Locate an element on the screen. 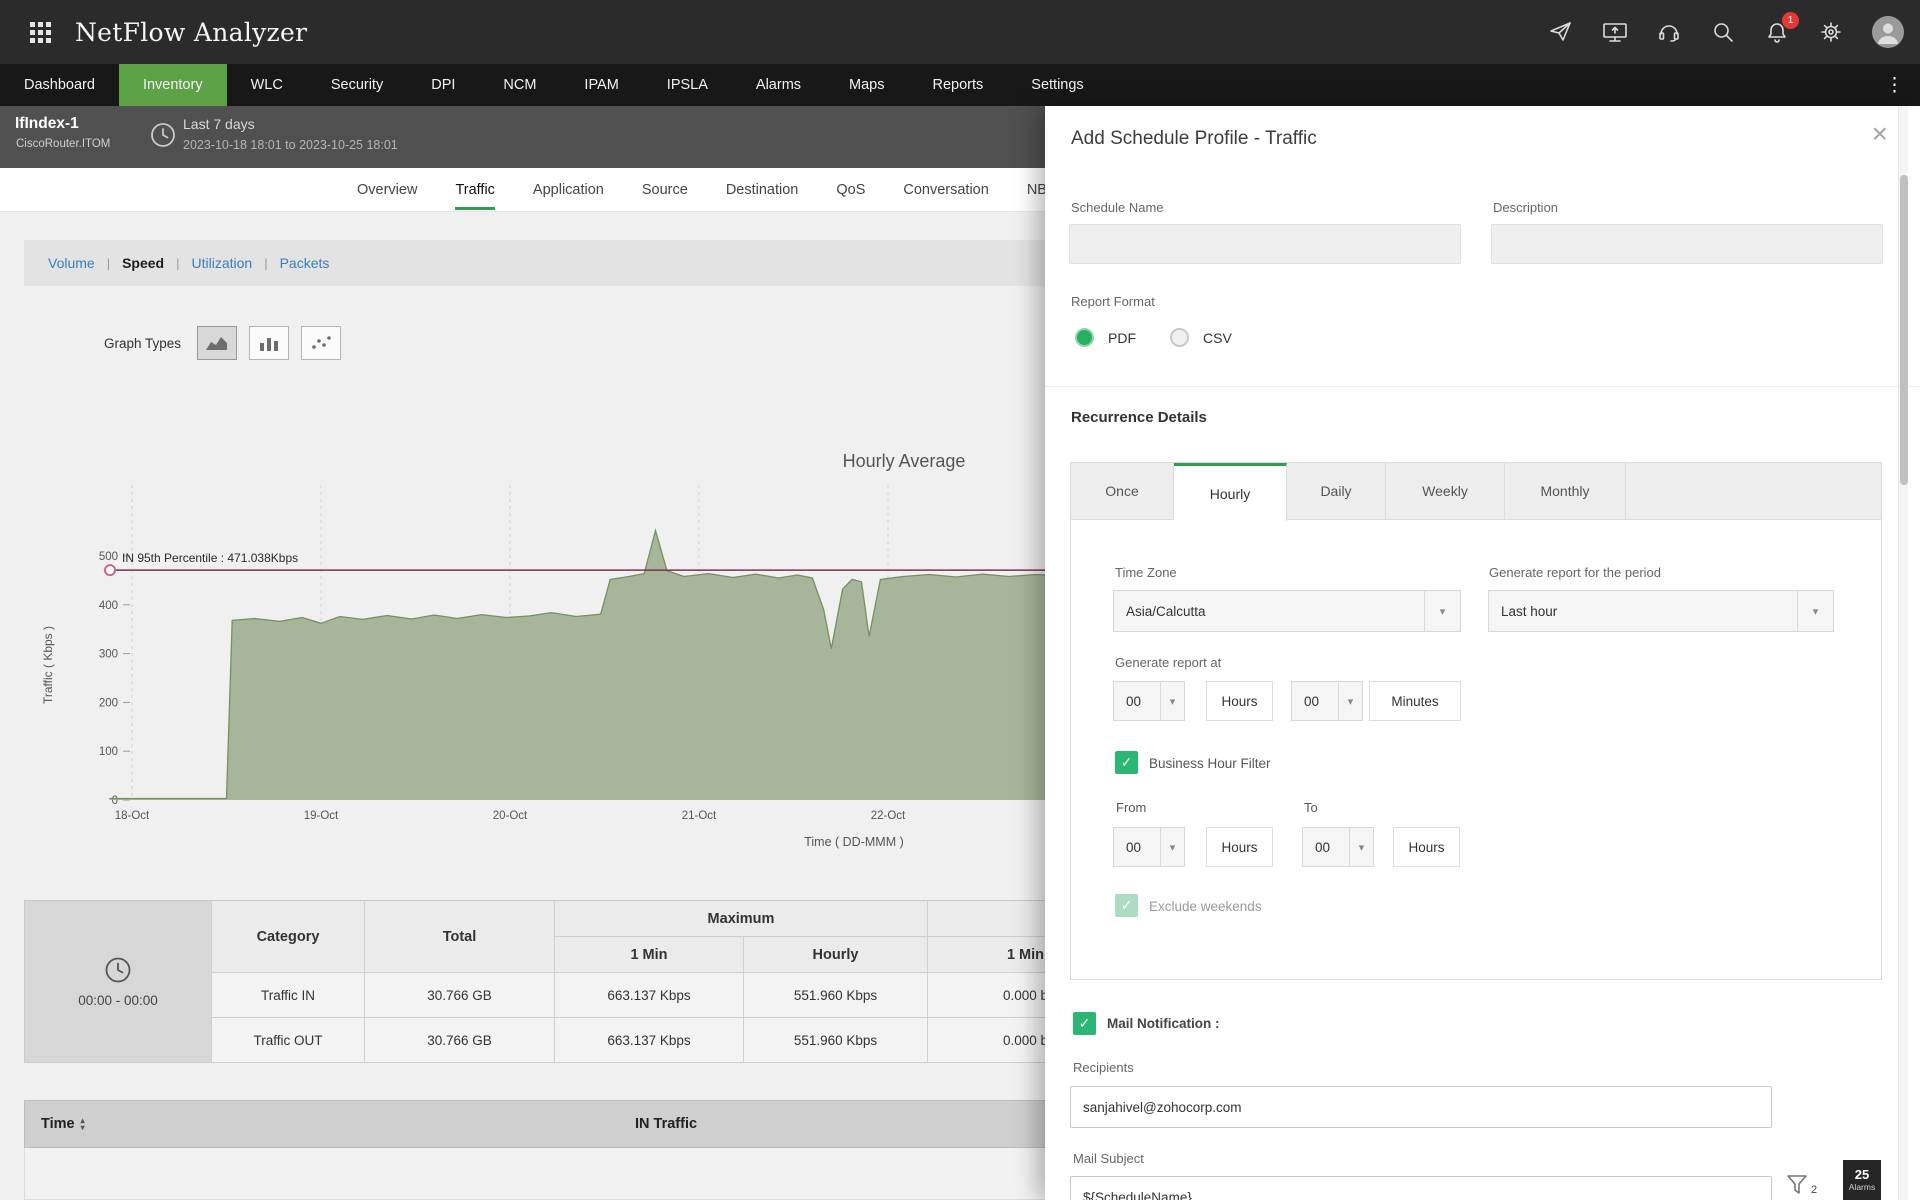  nav-item-maps: Maps is located at coordinates (866, 85).